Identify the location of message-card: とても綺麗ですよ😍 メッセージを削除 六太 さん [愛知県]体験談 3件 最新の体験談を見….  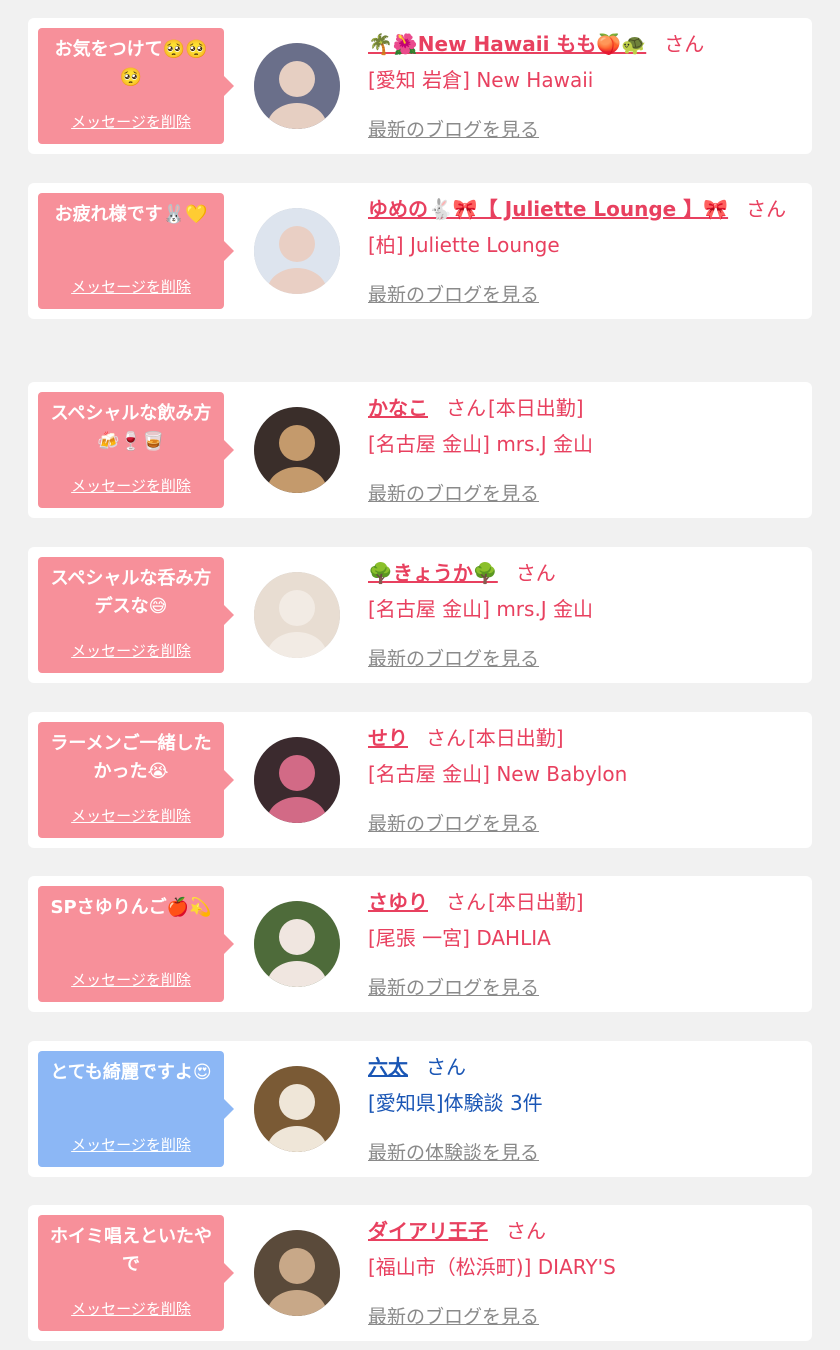
(420, 1109).